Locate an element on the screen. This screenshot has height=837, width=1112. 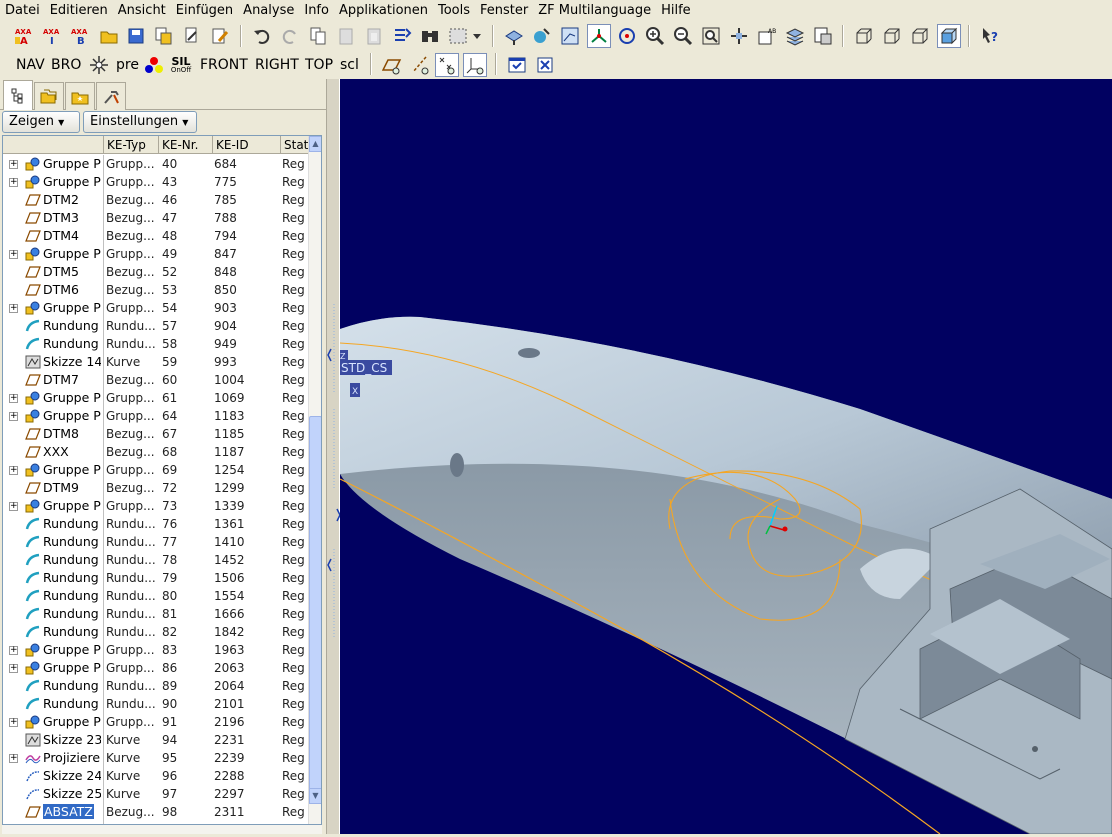
paste-special-icon is located at coordinates (374, 36).